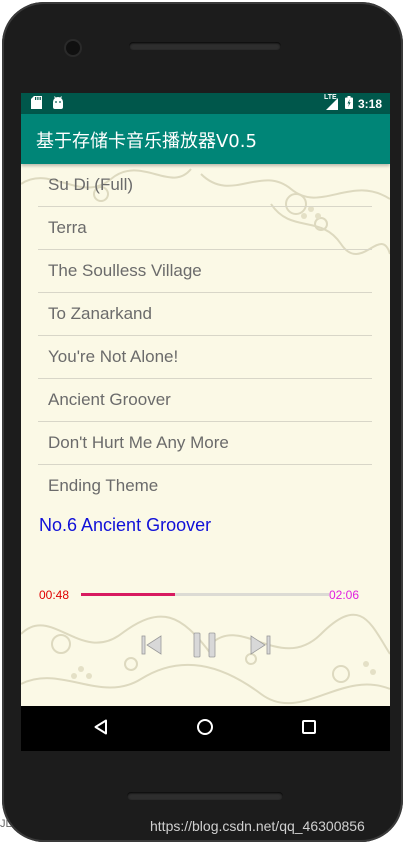 The height and width of the screenshot is (846, 406). What do you see at coordinates (128, 594) in the screenshot?
I see `seek-progress` at bounding box center [128, 594].